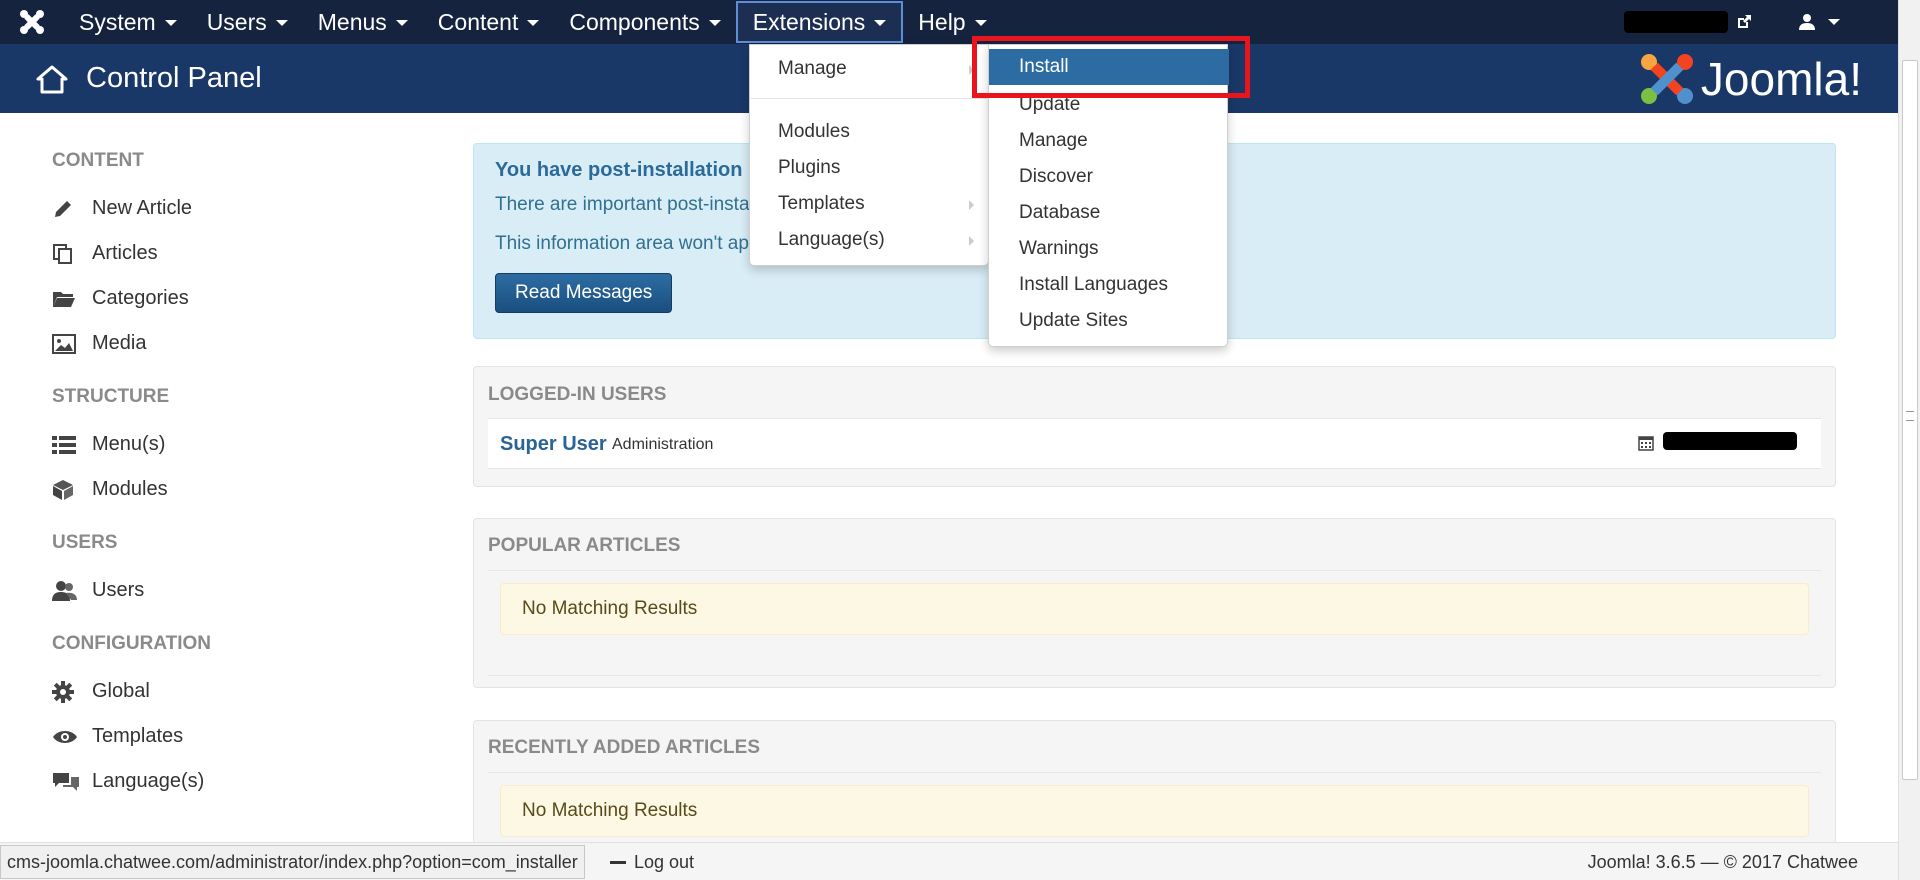 This screenshot has width=1920, height=880. I want to click on calendar-icon, so click(1646, 443).